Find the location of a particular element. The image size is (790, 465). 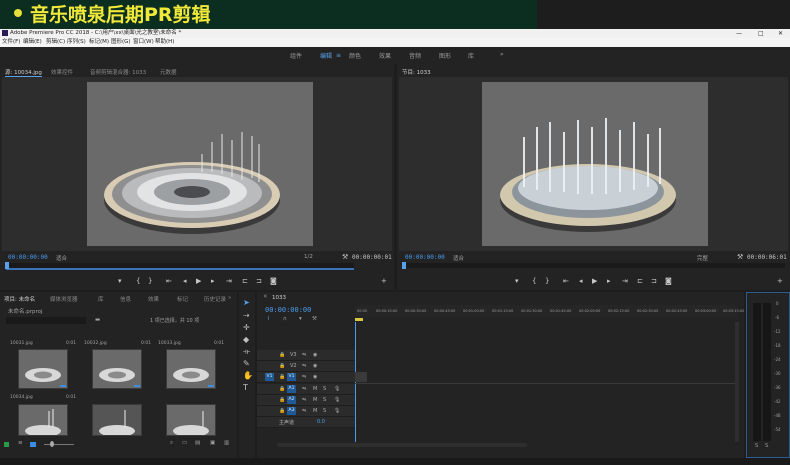

menu-file: 文件(F) is located at coordinates (11, 42).